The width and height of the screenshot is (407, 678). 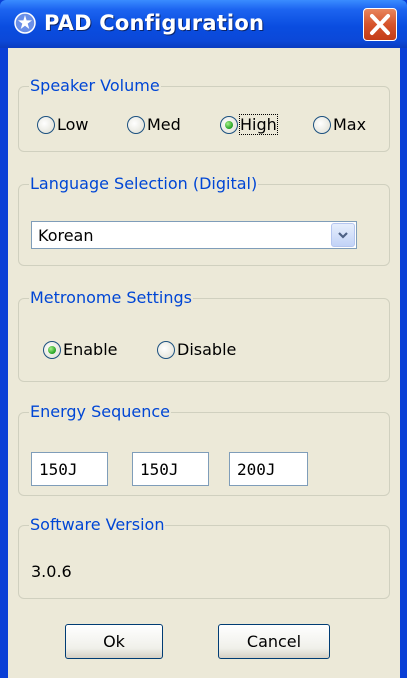 I want to click on software-version-label: Software Version, so click(x=97, y=525).